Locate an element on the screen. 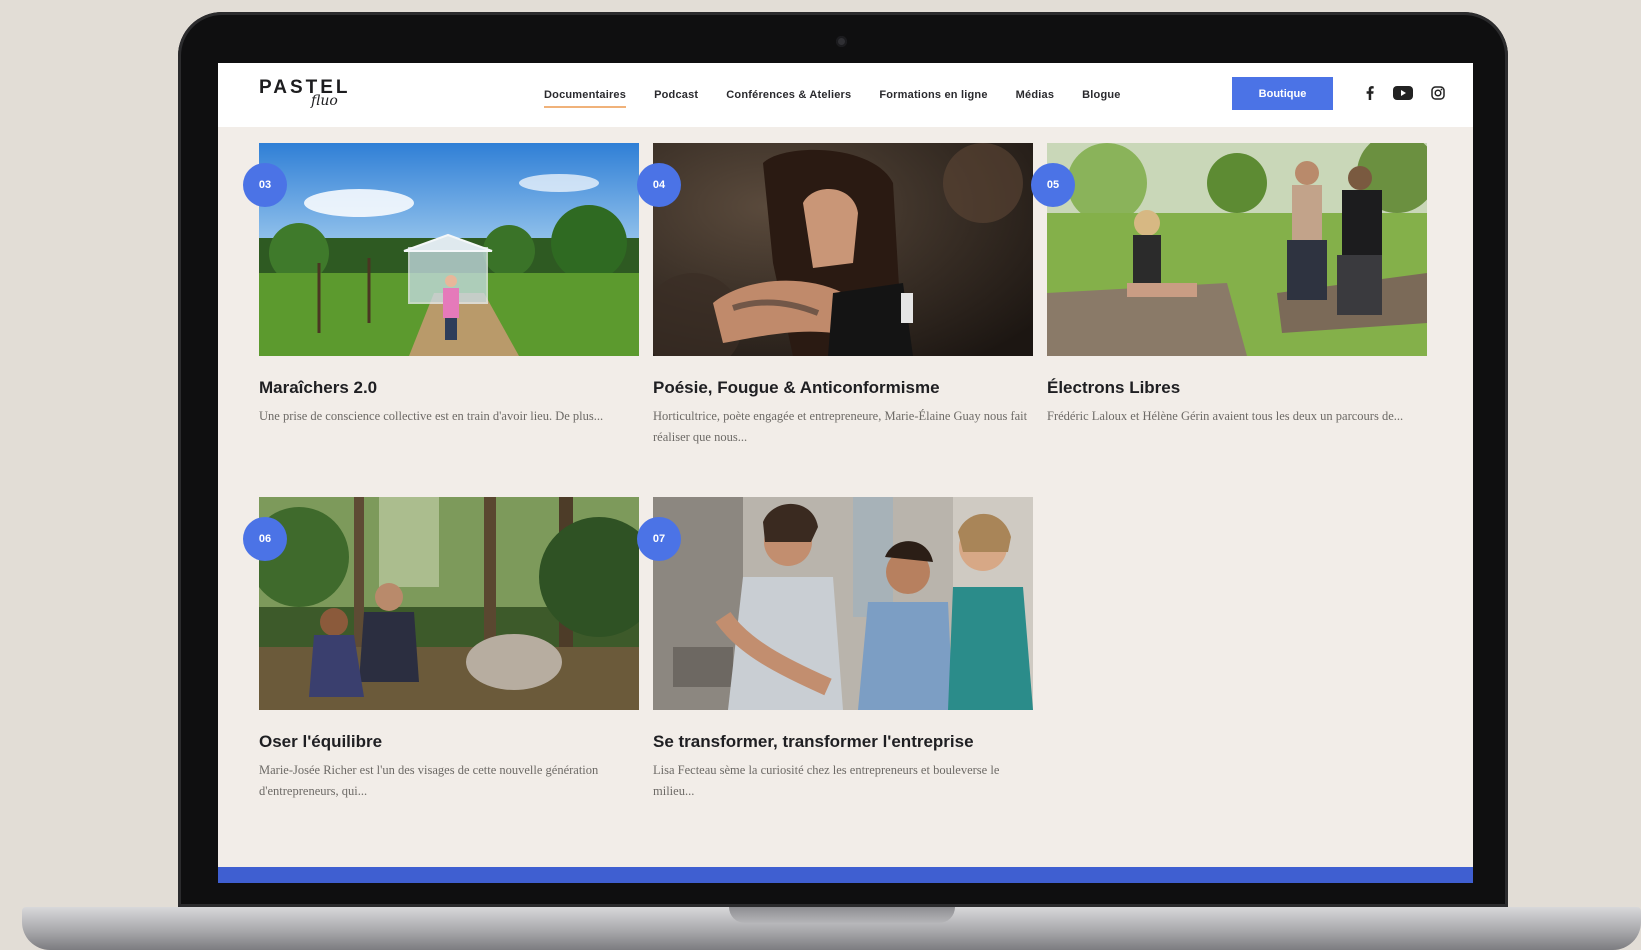  card-title: Oser l'équilibre is located at coordinates (449, 742).